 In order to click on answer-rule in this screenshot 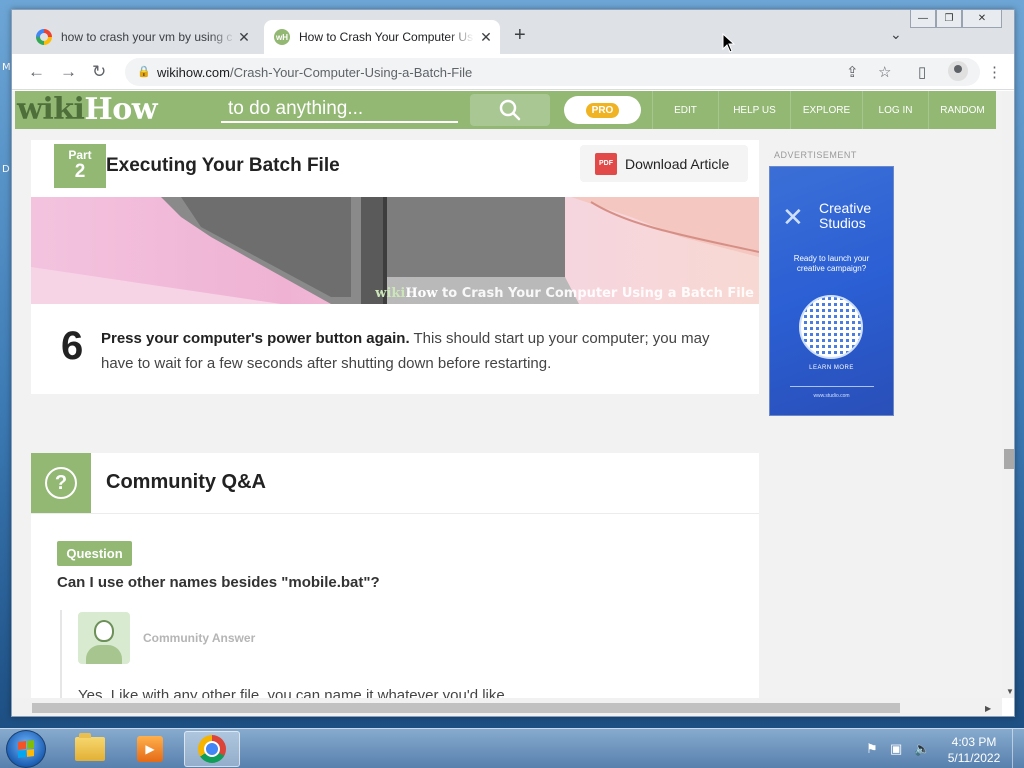, I will do `click(61, 654)`.